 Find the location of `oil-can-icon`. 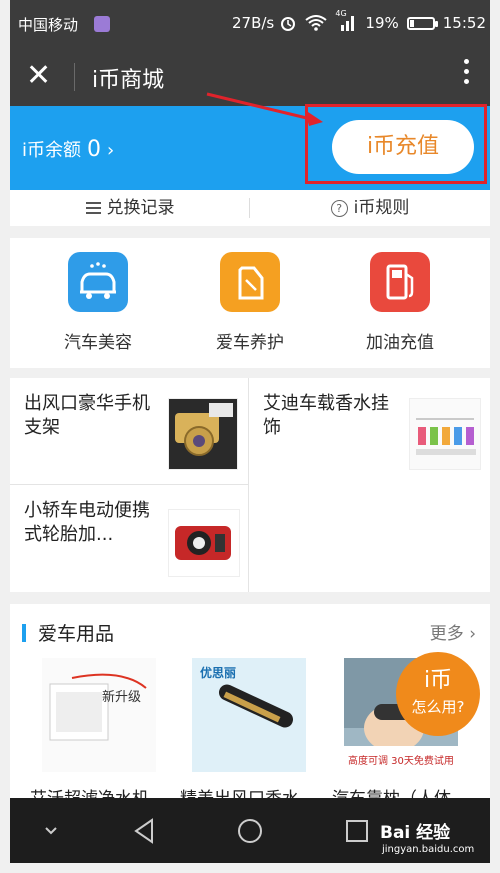

oil-can-icon is located at coordinates (250, 282).